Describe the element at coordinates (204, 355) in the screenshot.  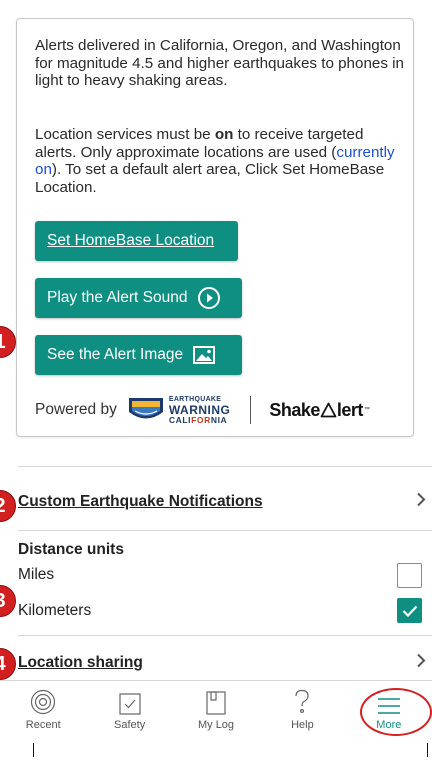
I see `image-icon` at that location.